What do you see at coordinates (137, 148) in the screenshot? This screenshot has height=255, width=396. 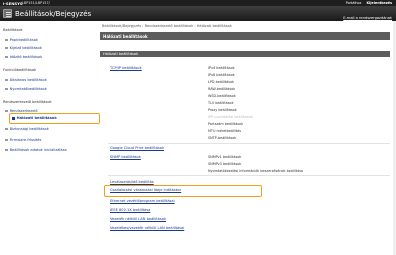 I see `google-cloud-print-link: Google Cloud Print beállítások` at bounding box center [137, 148].